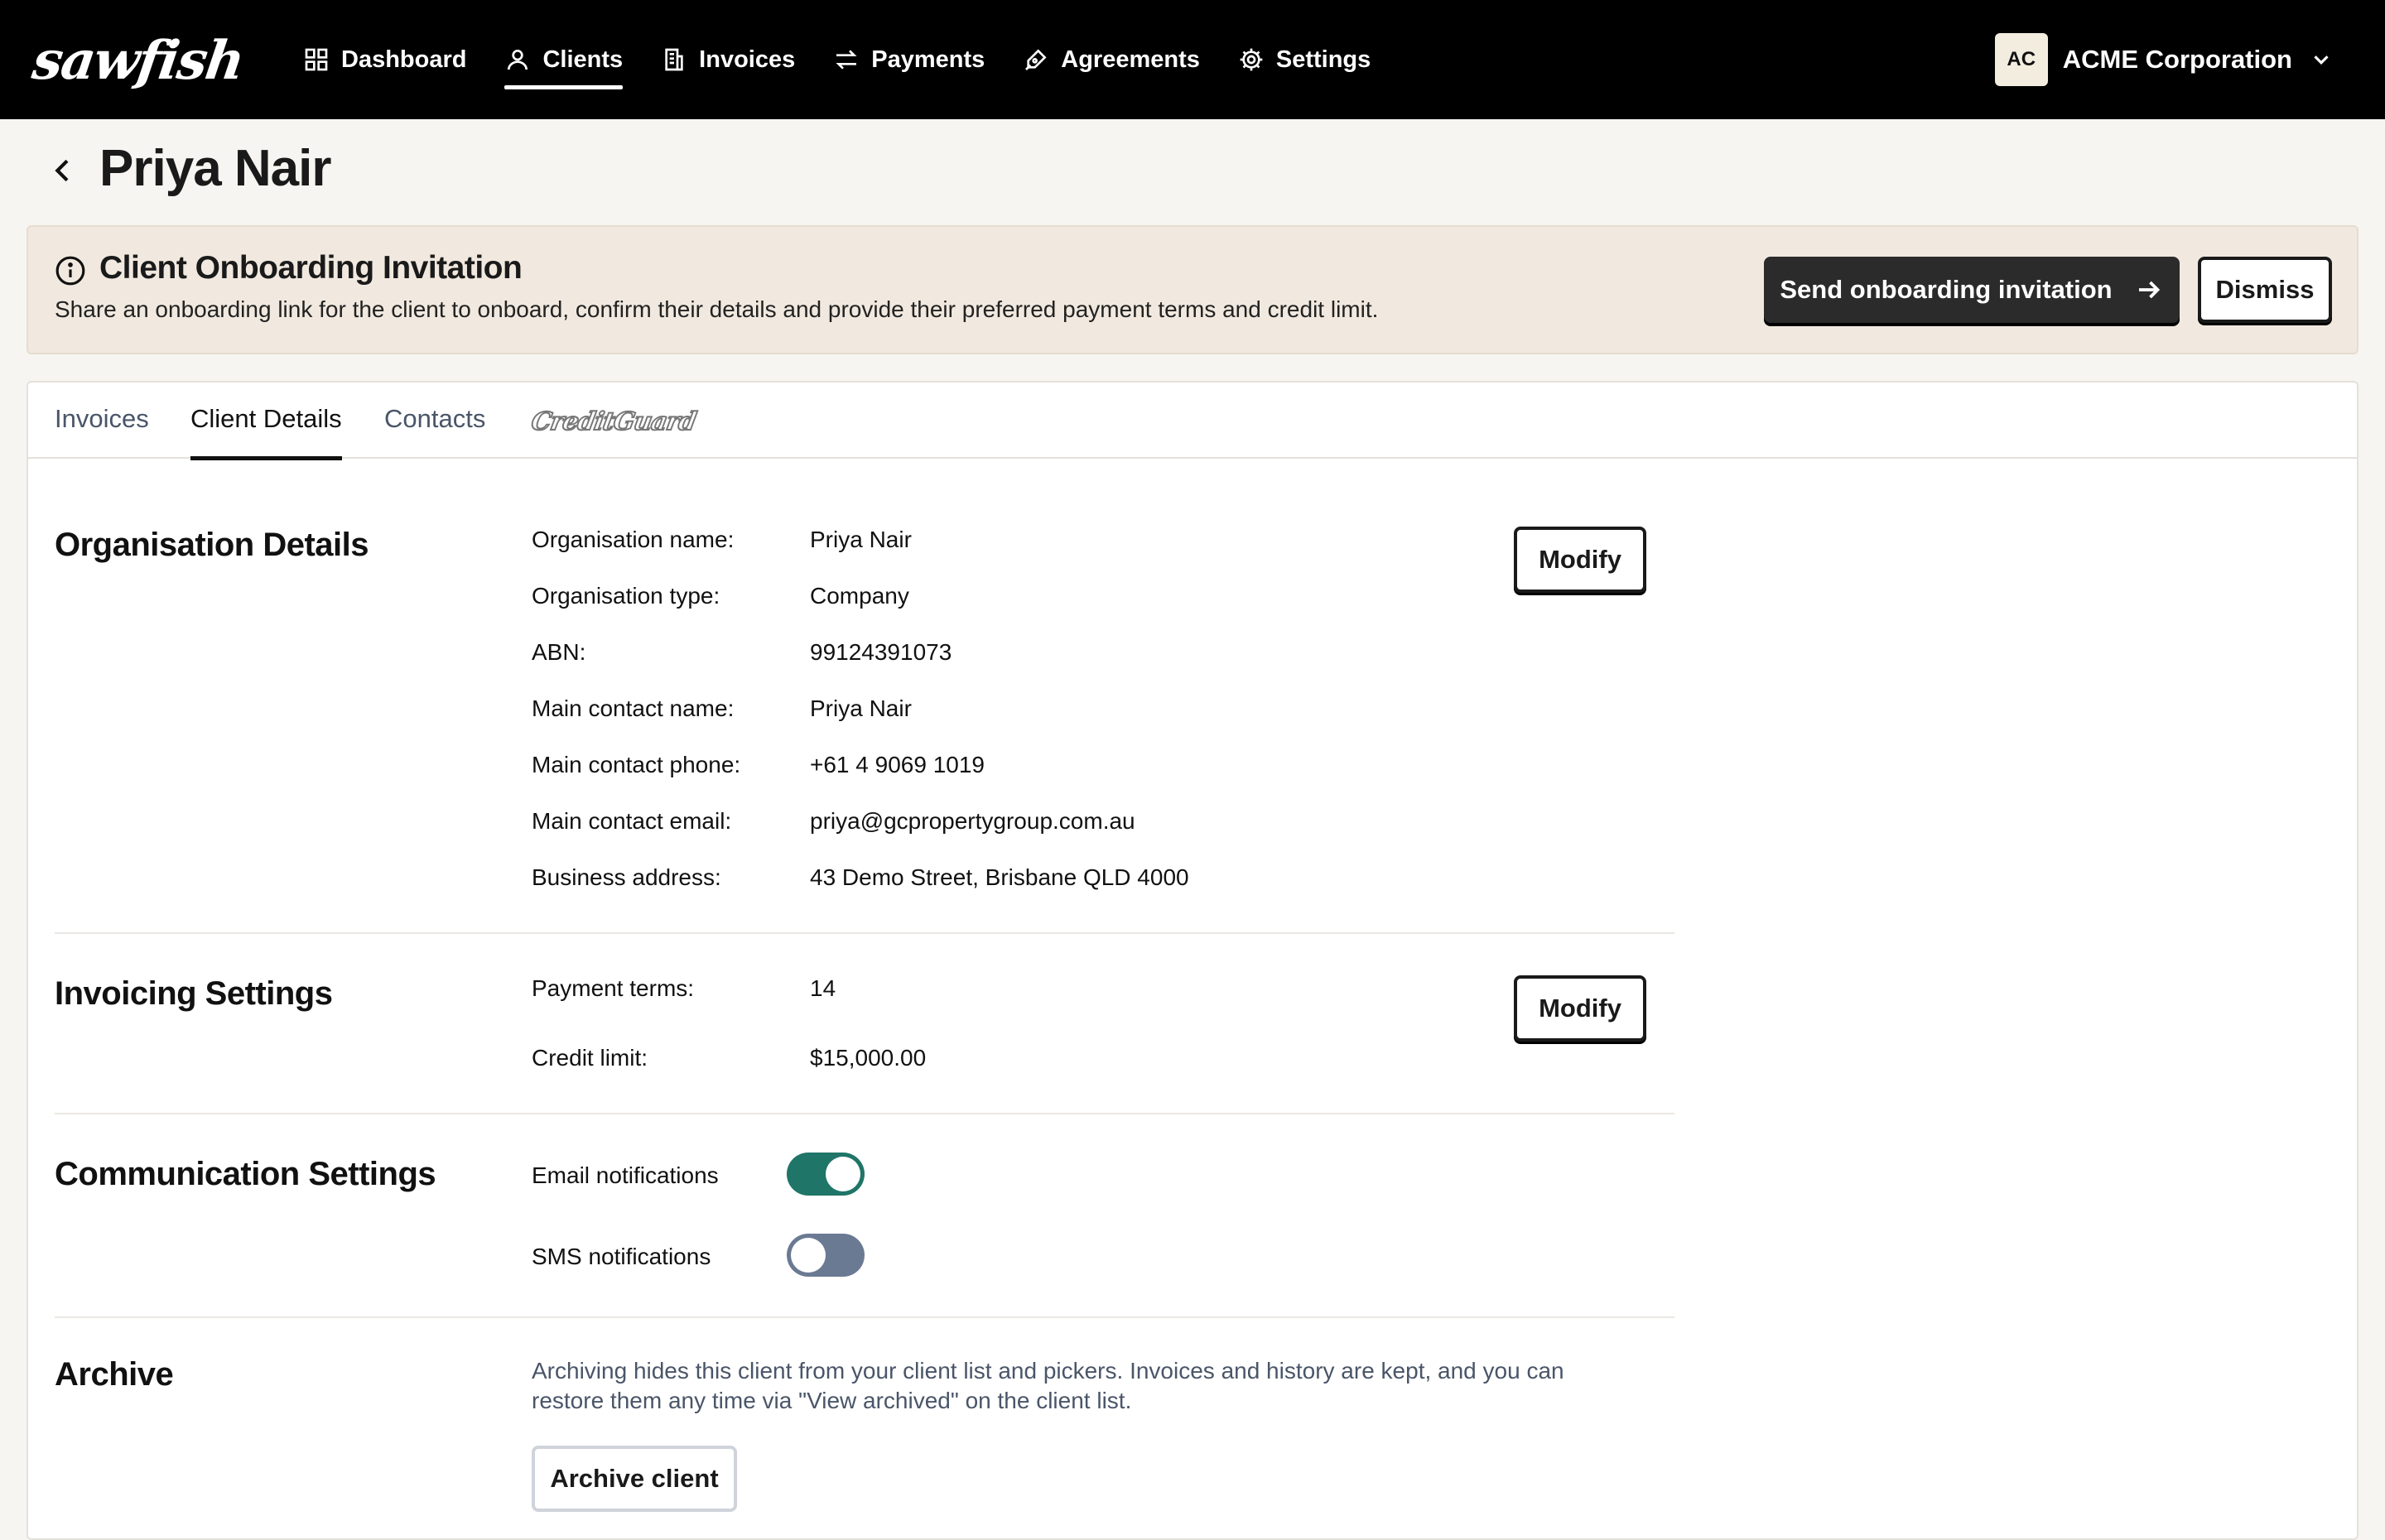 This screenshot has height=1540, width=2385. What do you see at coordinates (1580, 560) in the screenshot?
I see `modify-organisation-button: Modify` at bounding box center [1580, 560].